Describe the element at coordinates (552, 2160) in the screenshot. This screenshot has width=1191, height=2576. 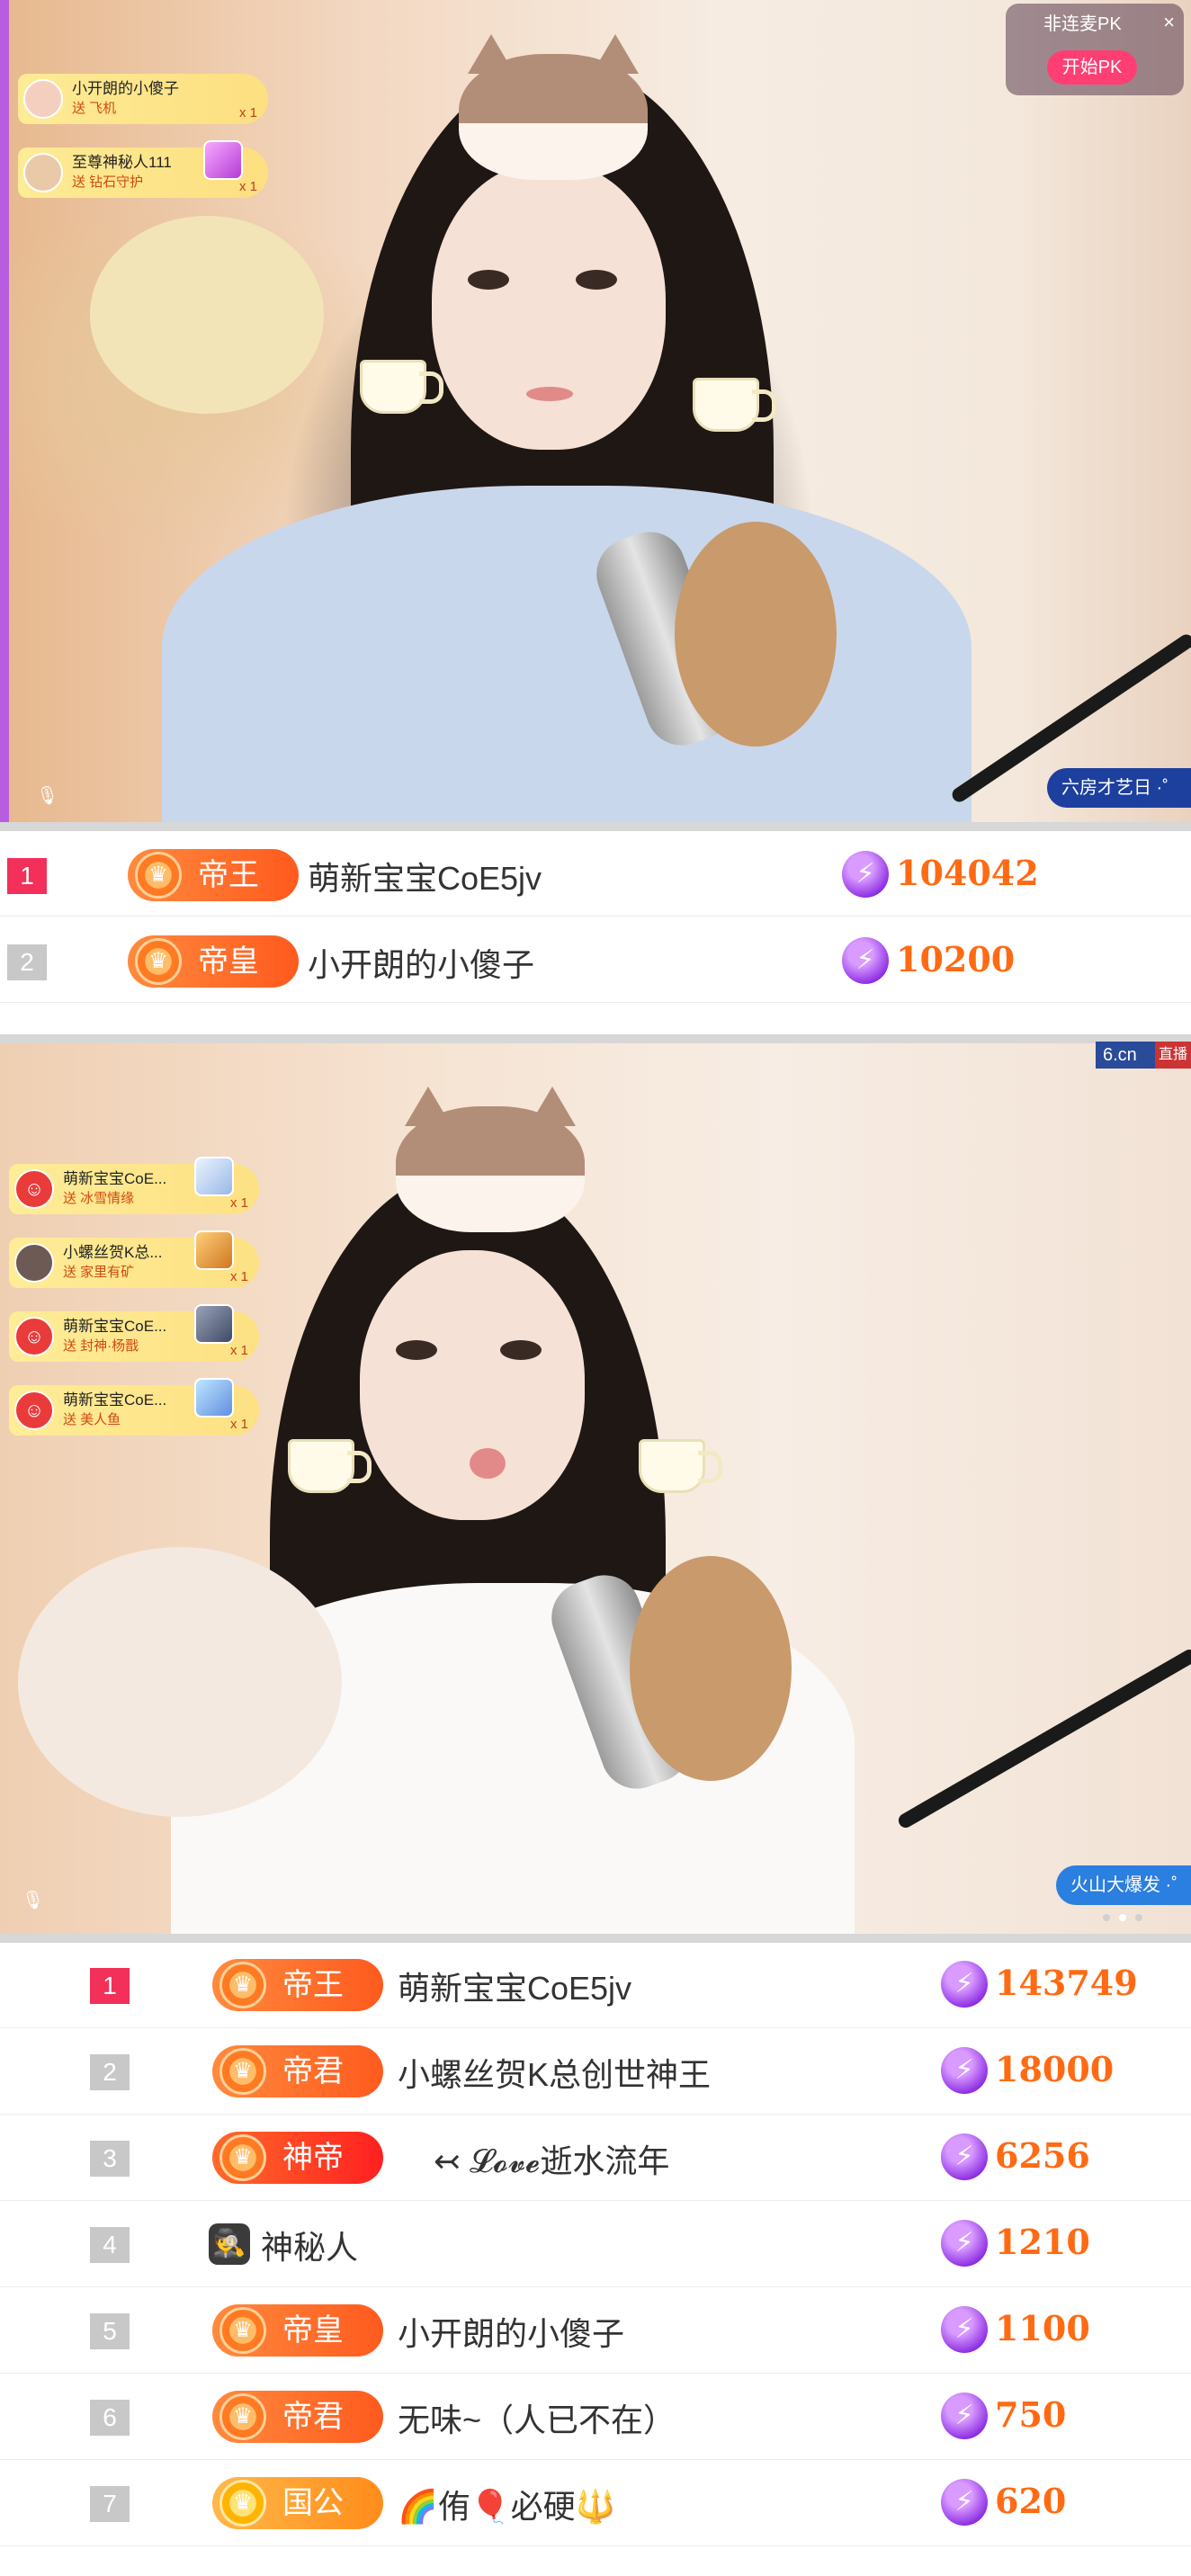
I see `user-name: ↢ 𝓛𝓸𝓿𝓮逝水流年` at that location.